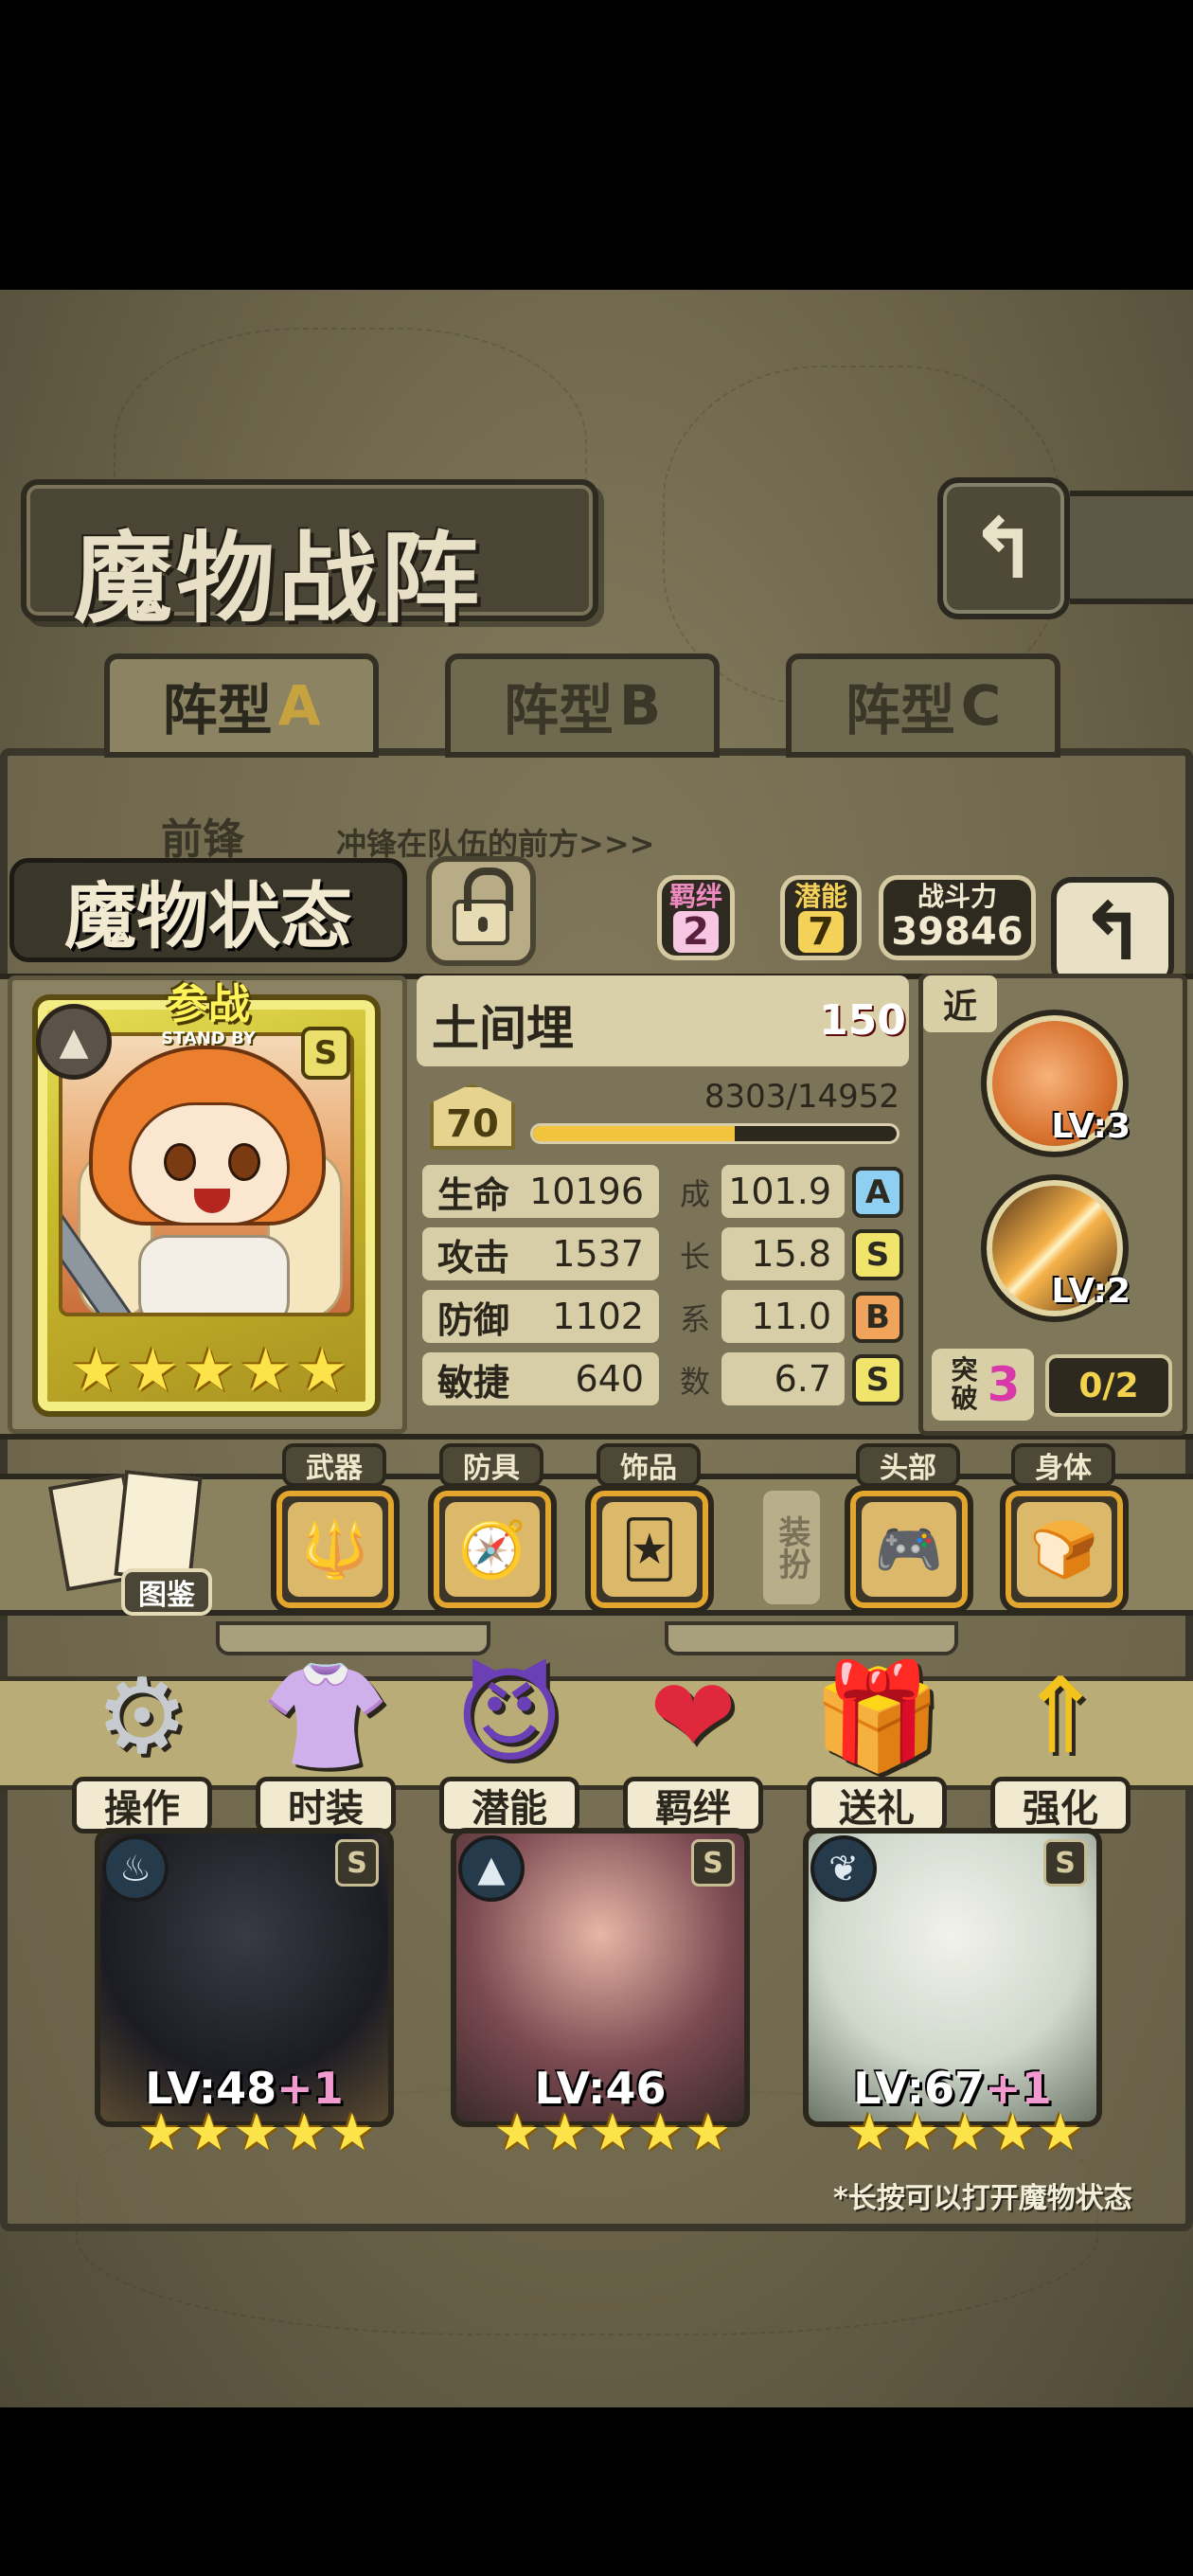 Image resolution: width=1193 pixels, height=2576 pixels. I want to click on skill-level: LV:3, so click(1091, 1126).